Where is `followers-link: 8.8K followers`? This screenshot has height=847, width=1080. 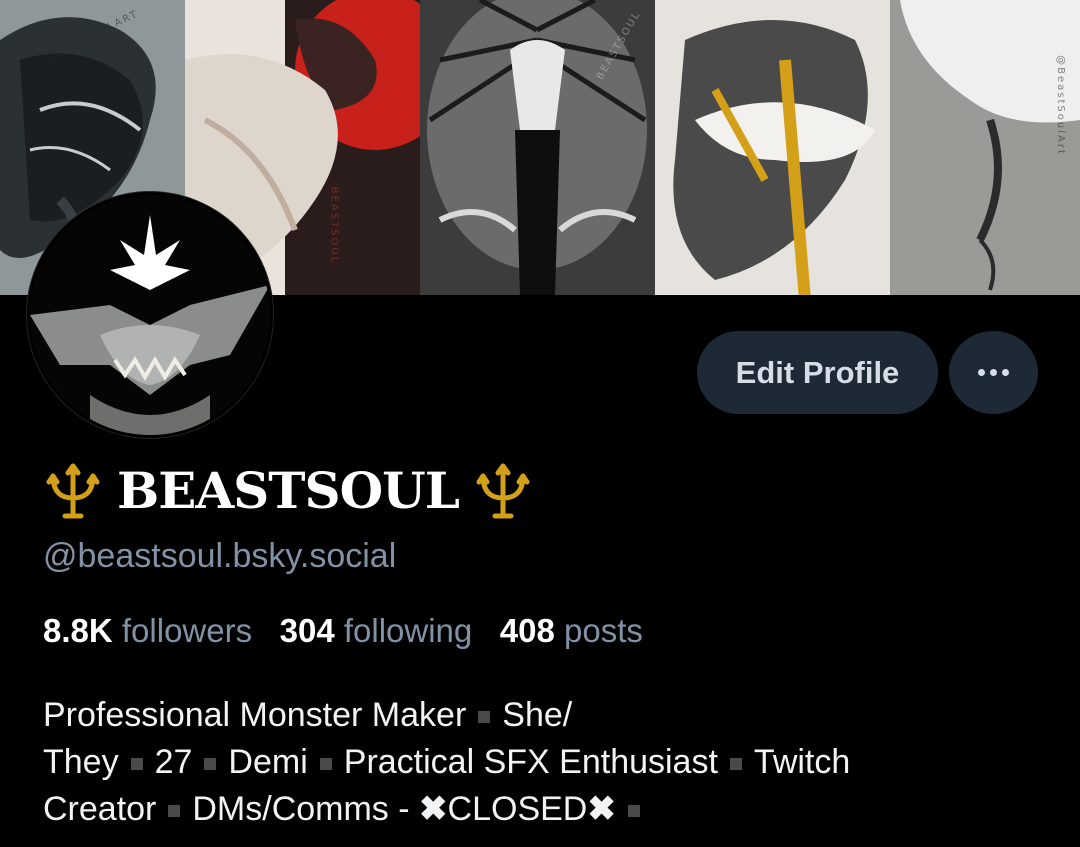
followers-link: 8.8K followers is located at coordinates (147, 630).